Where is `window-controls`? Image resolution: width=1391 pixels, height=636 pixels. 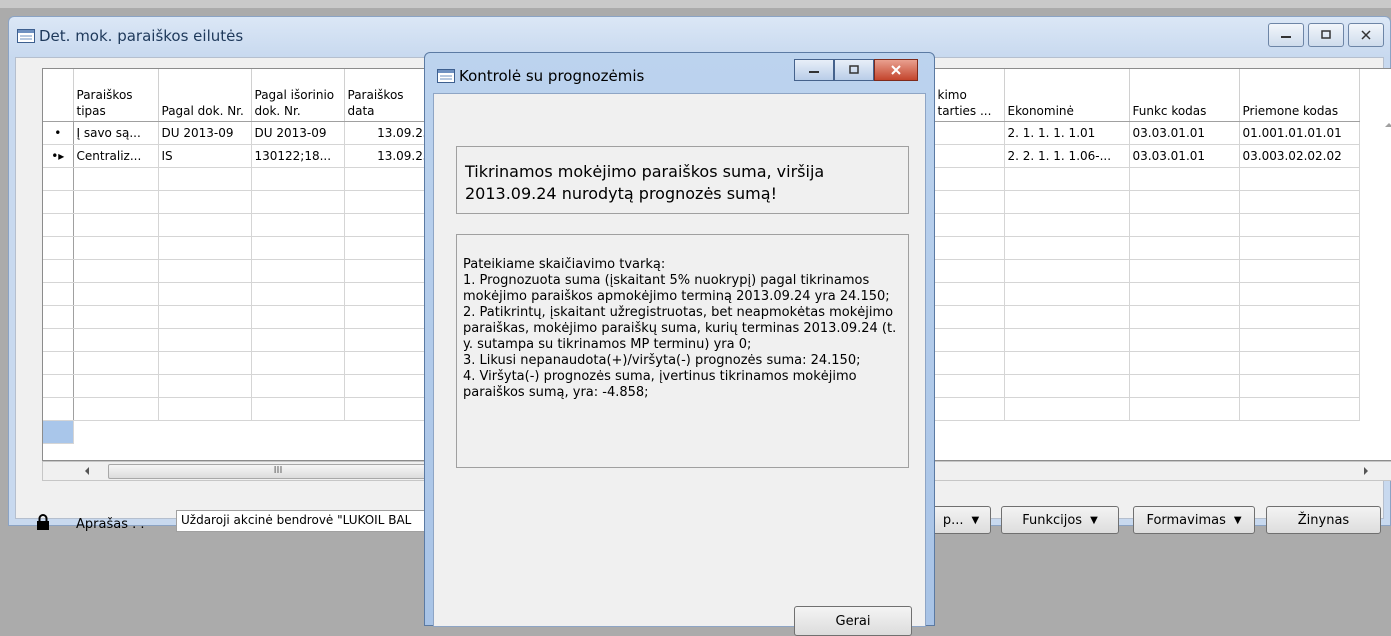 window-controls is located at coordinates (1326, 35).